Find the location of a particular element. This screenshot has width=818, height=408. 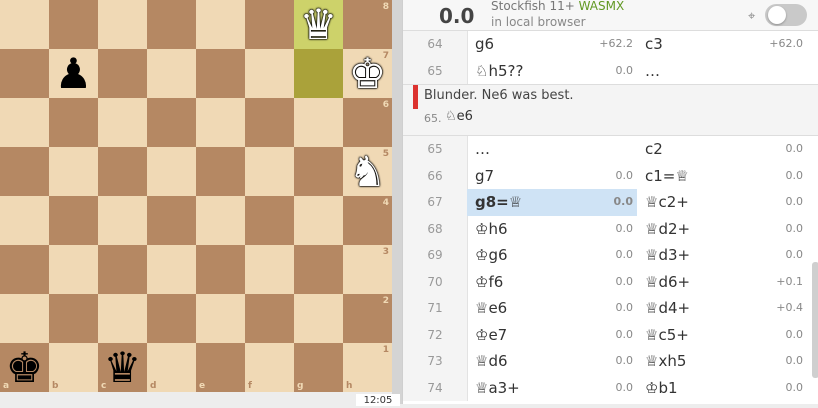

white-move: ♕a3+ 0.0 is located at coordinates (552, 388).